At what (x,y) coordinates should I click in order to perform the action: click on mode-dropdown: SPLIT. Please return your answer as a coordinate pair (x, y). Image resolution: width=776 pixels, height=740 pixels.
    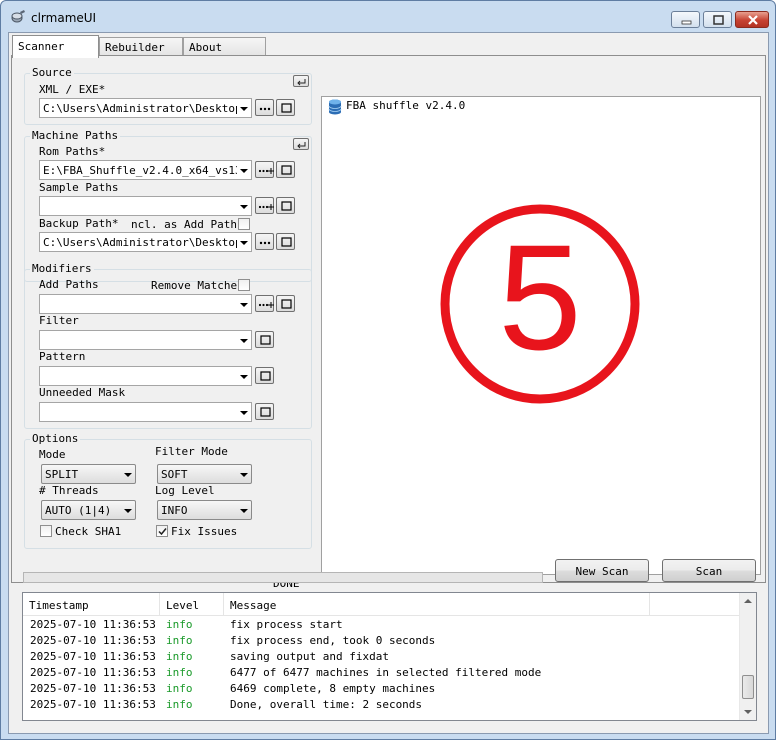
    Looking at the image, I should click on (88, 474).